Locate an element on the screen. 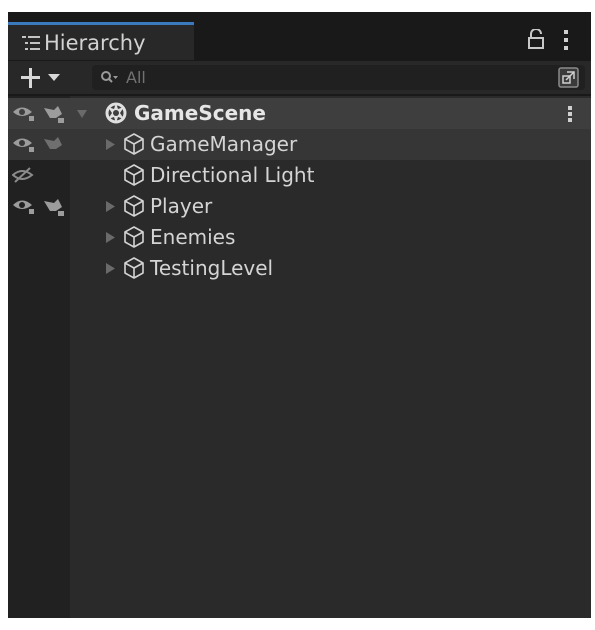 The image size is (595, 630). list-icon is located at coordinates (31, 43).